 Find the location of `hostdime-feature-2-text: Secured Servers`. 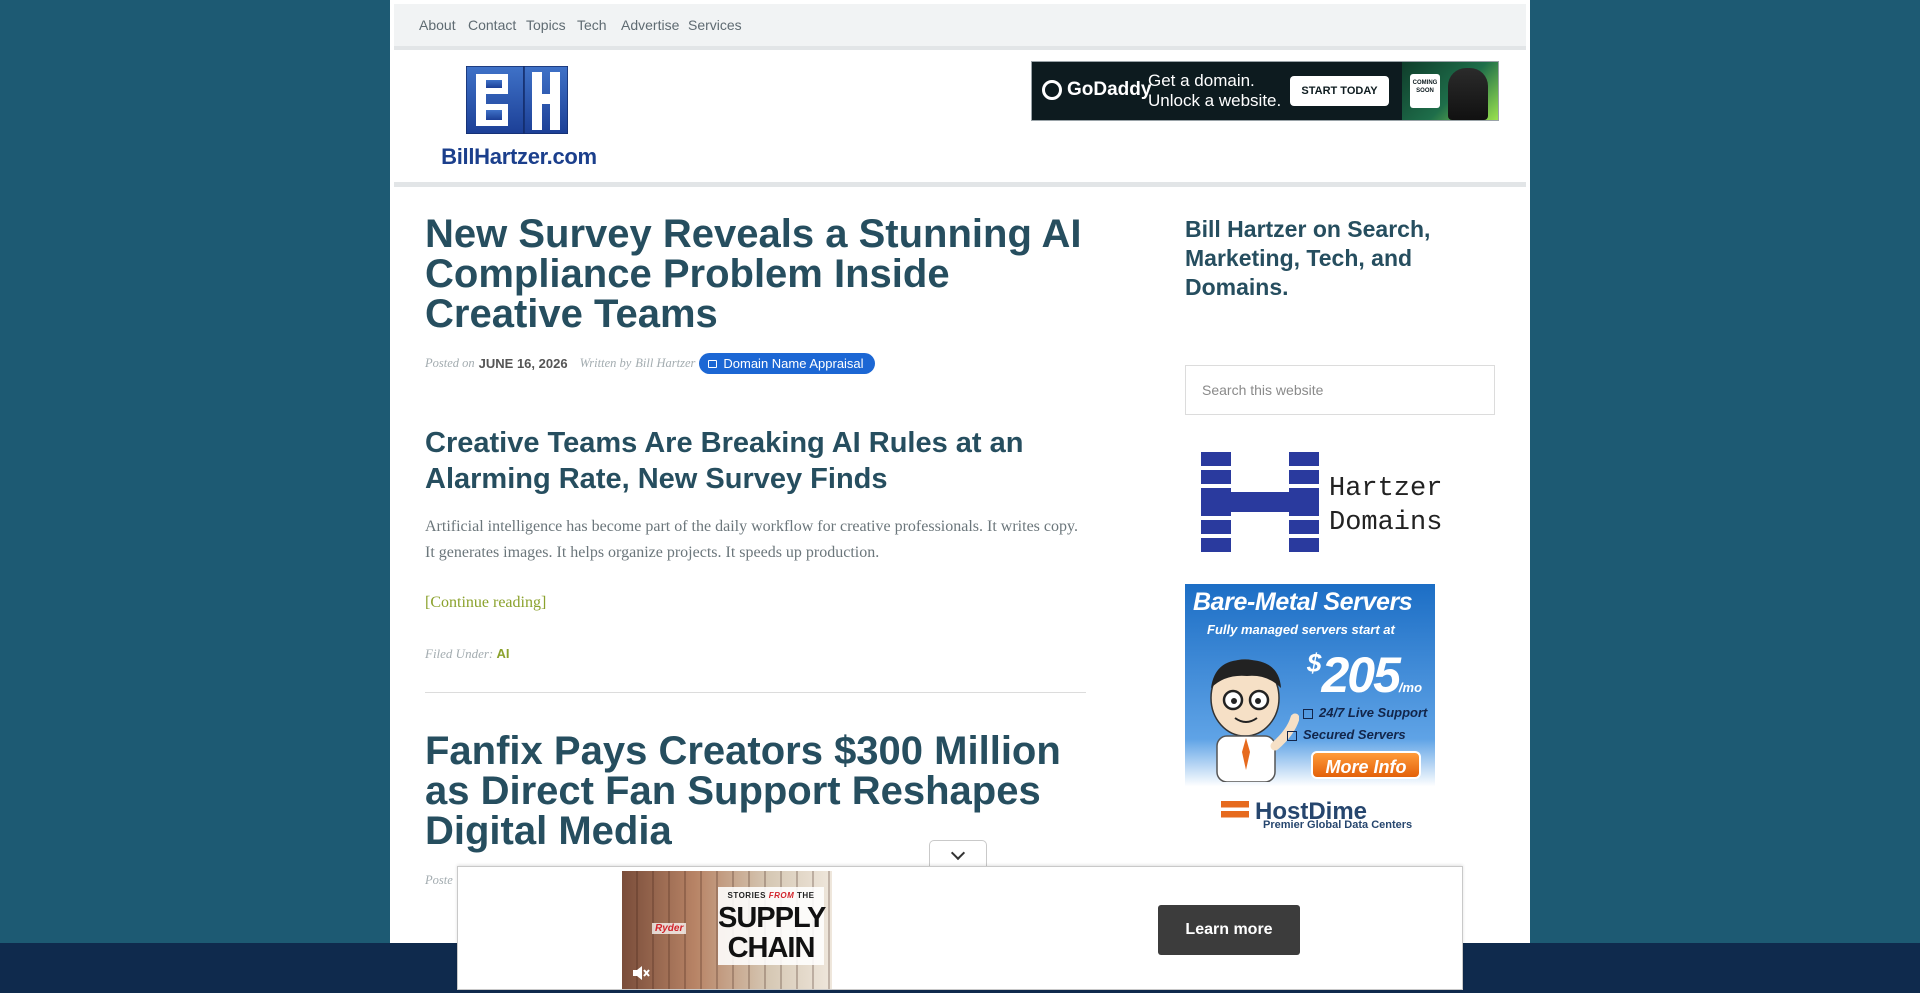

hostdime-feature-2-text: Secured Servers is located at coordinates (1354, 734).